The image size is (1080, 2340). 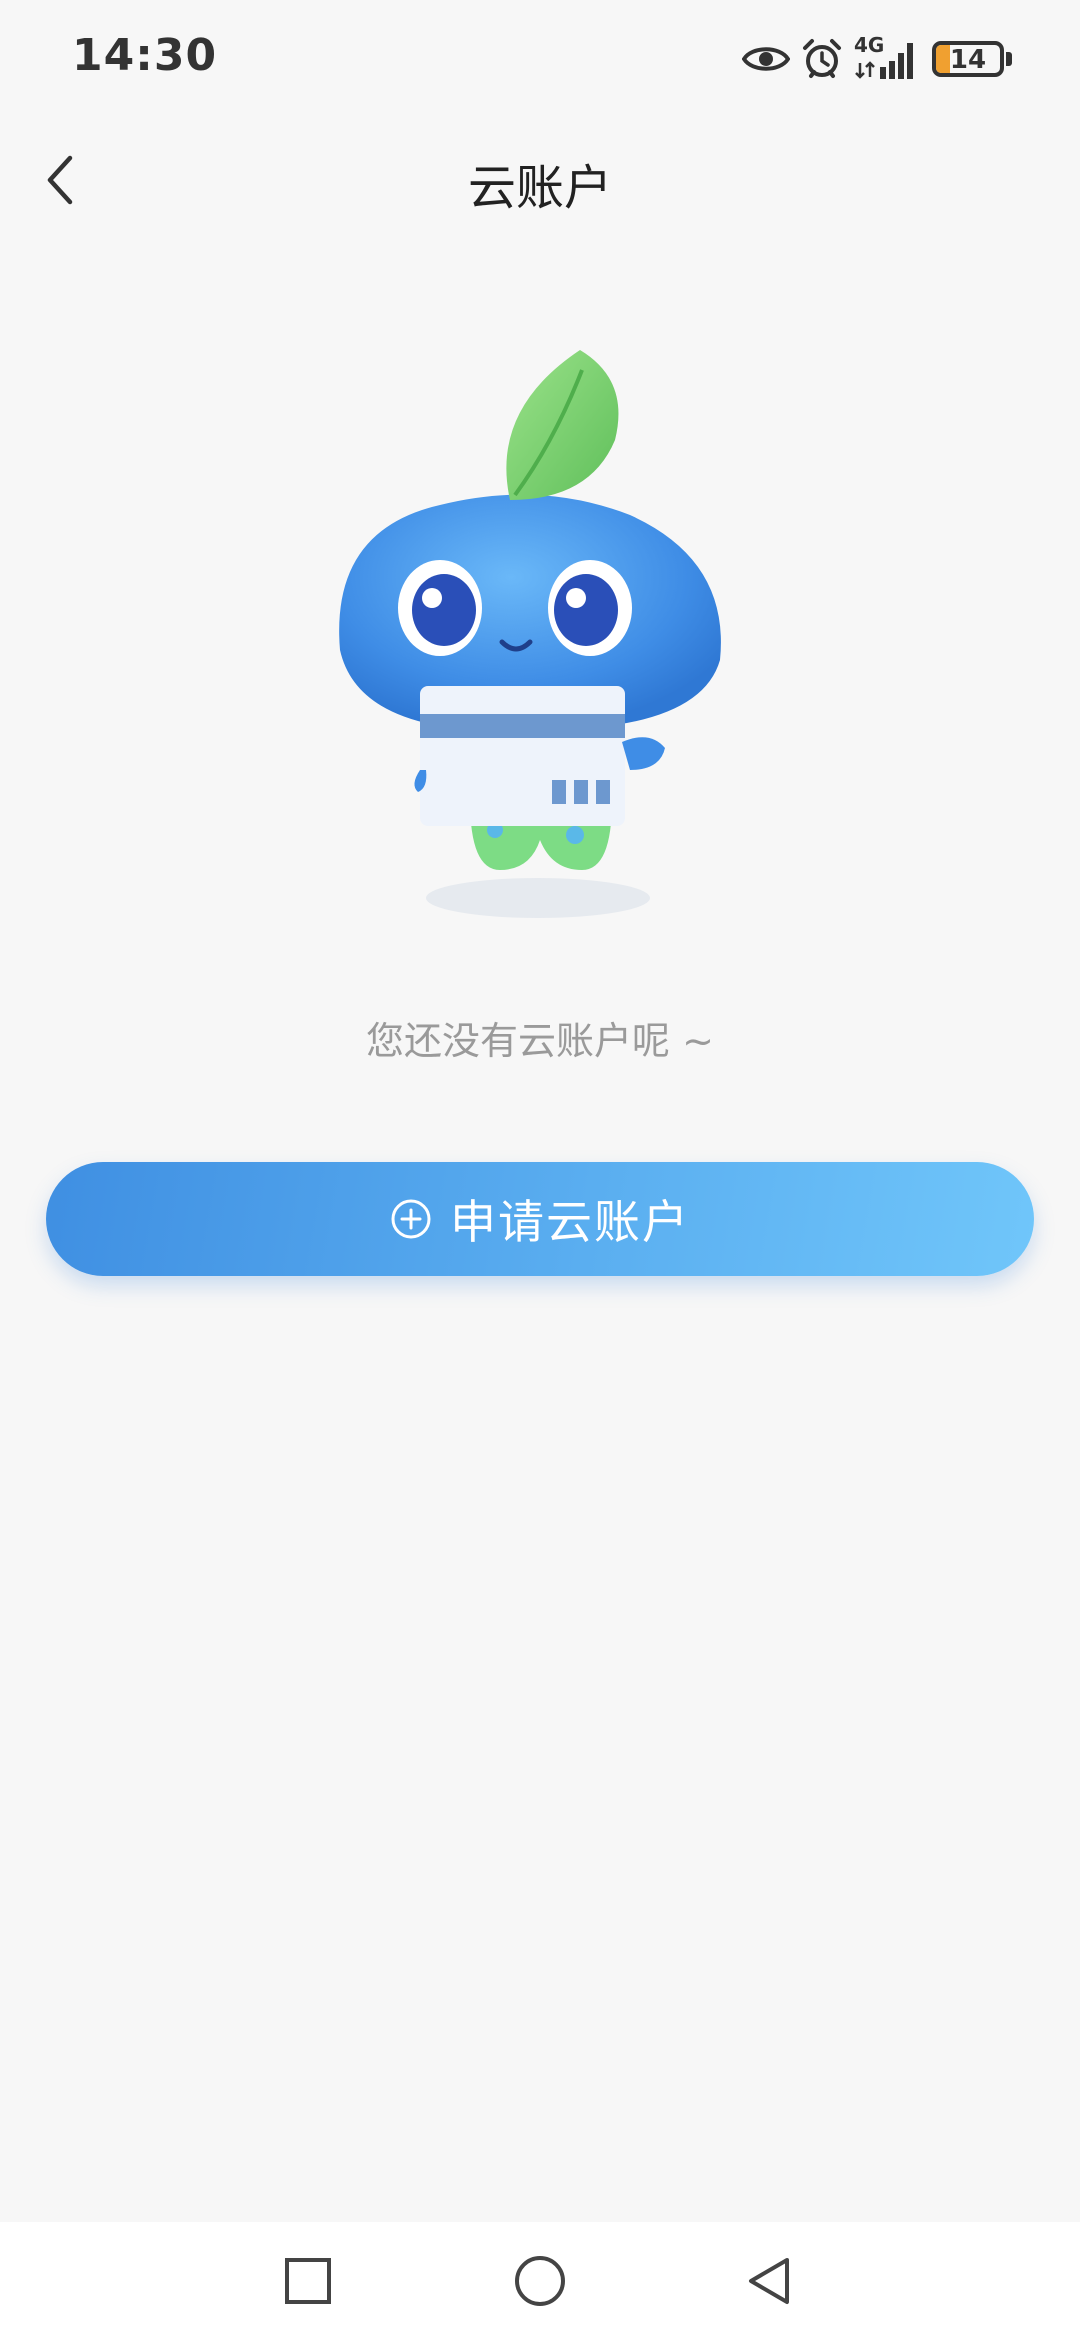 I want to click on status-icons: 4G 14, so click(x=877, y=58).